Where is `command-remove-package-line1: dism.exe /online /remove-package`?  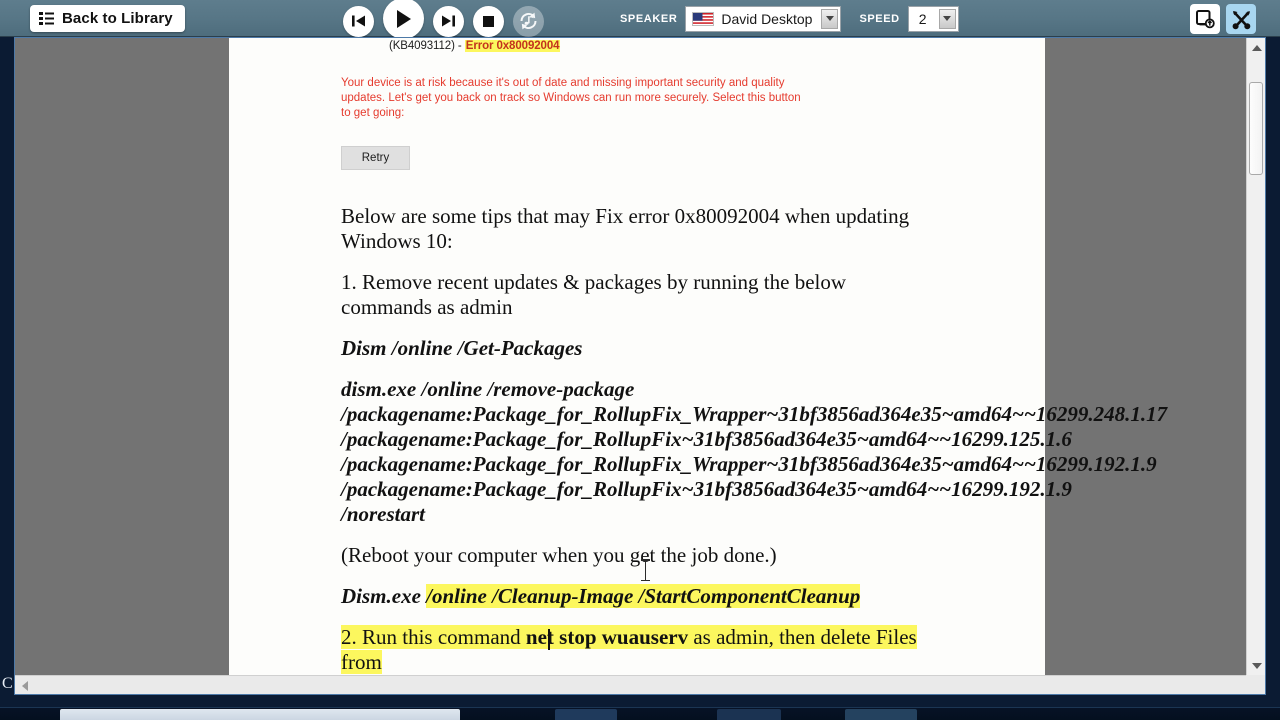 command-remove-package-line1: dism.exe /online /remove-package is located at coordinates (488, 388).